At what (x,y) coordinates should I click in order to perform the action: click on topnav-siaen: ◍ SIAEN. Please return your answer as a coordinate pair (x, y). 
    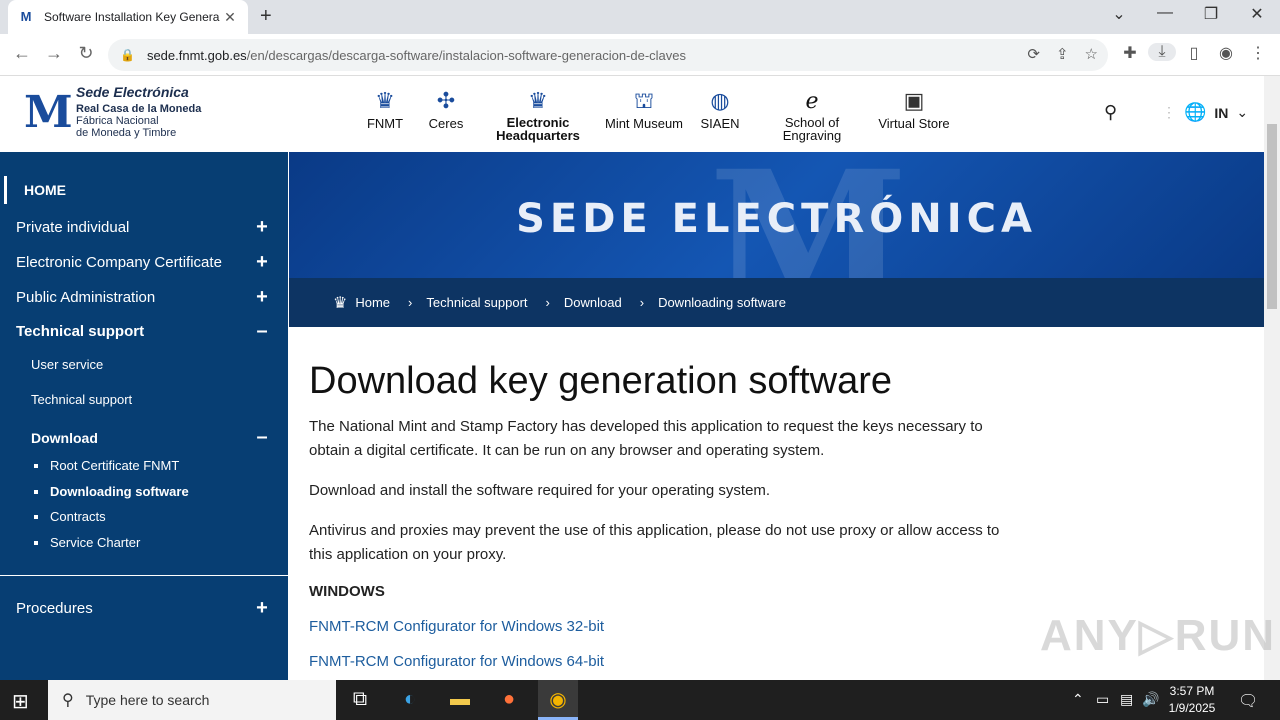
    Looking at the image, I should click on (720, 108).